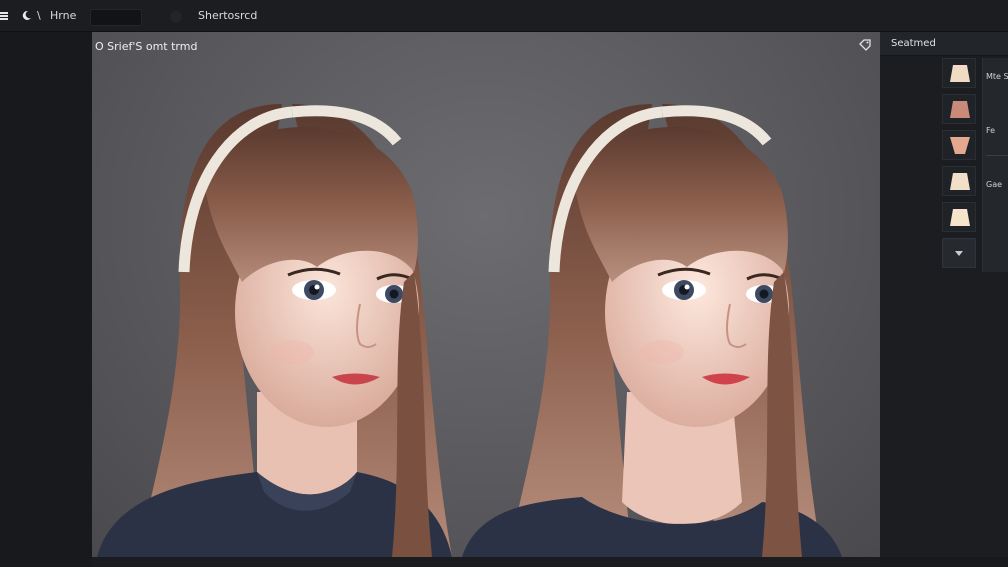  I want to click on canvas-title: O Srief'S omt trmd, so click(146, 46).